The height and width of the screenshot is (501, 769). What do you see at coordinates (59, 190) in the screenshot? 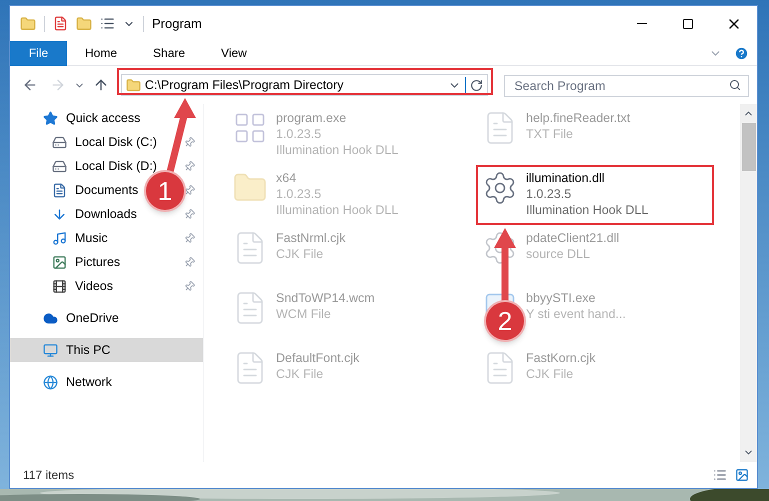
I see `document-icon` at bounding box center [59, 190].